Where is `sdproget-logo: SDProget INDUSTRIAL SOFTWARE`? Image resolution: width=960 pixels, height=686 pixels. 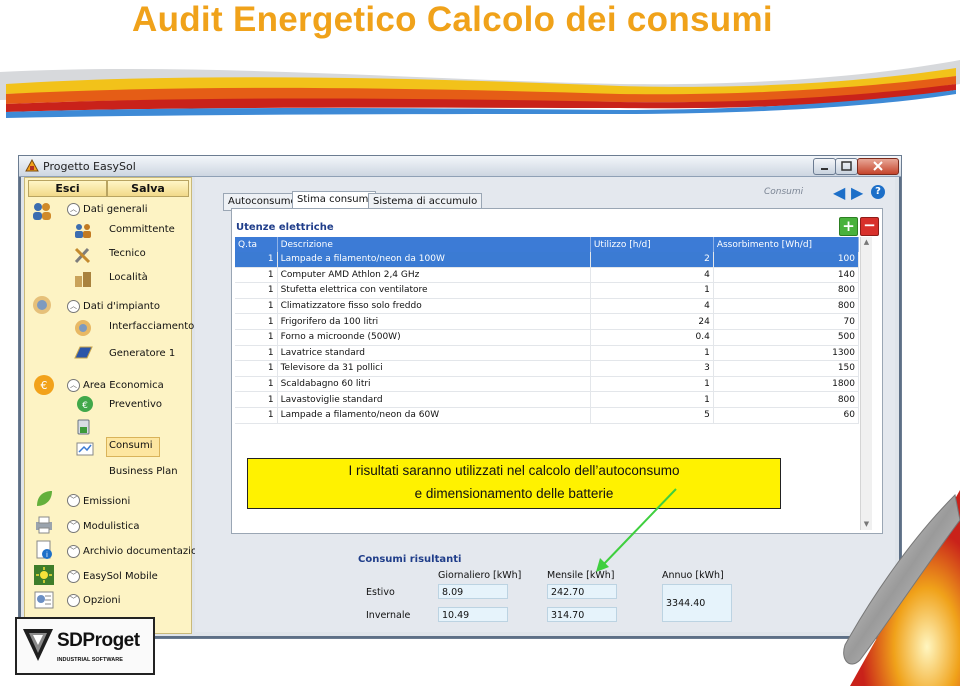
sdproget-logo: SDProget INDUSTRIAL SOFTWARE is located at coordinates (85, 646).